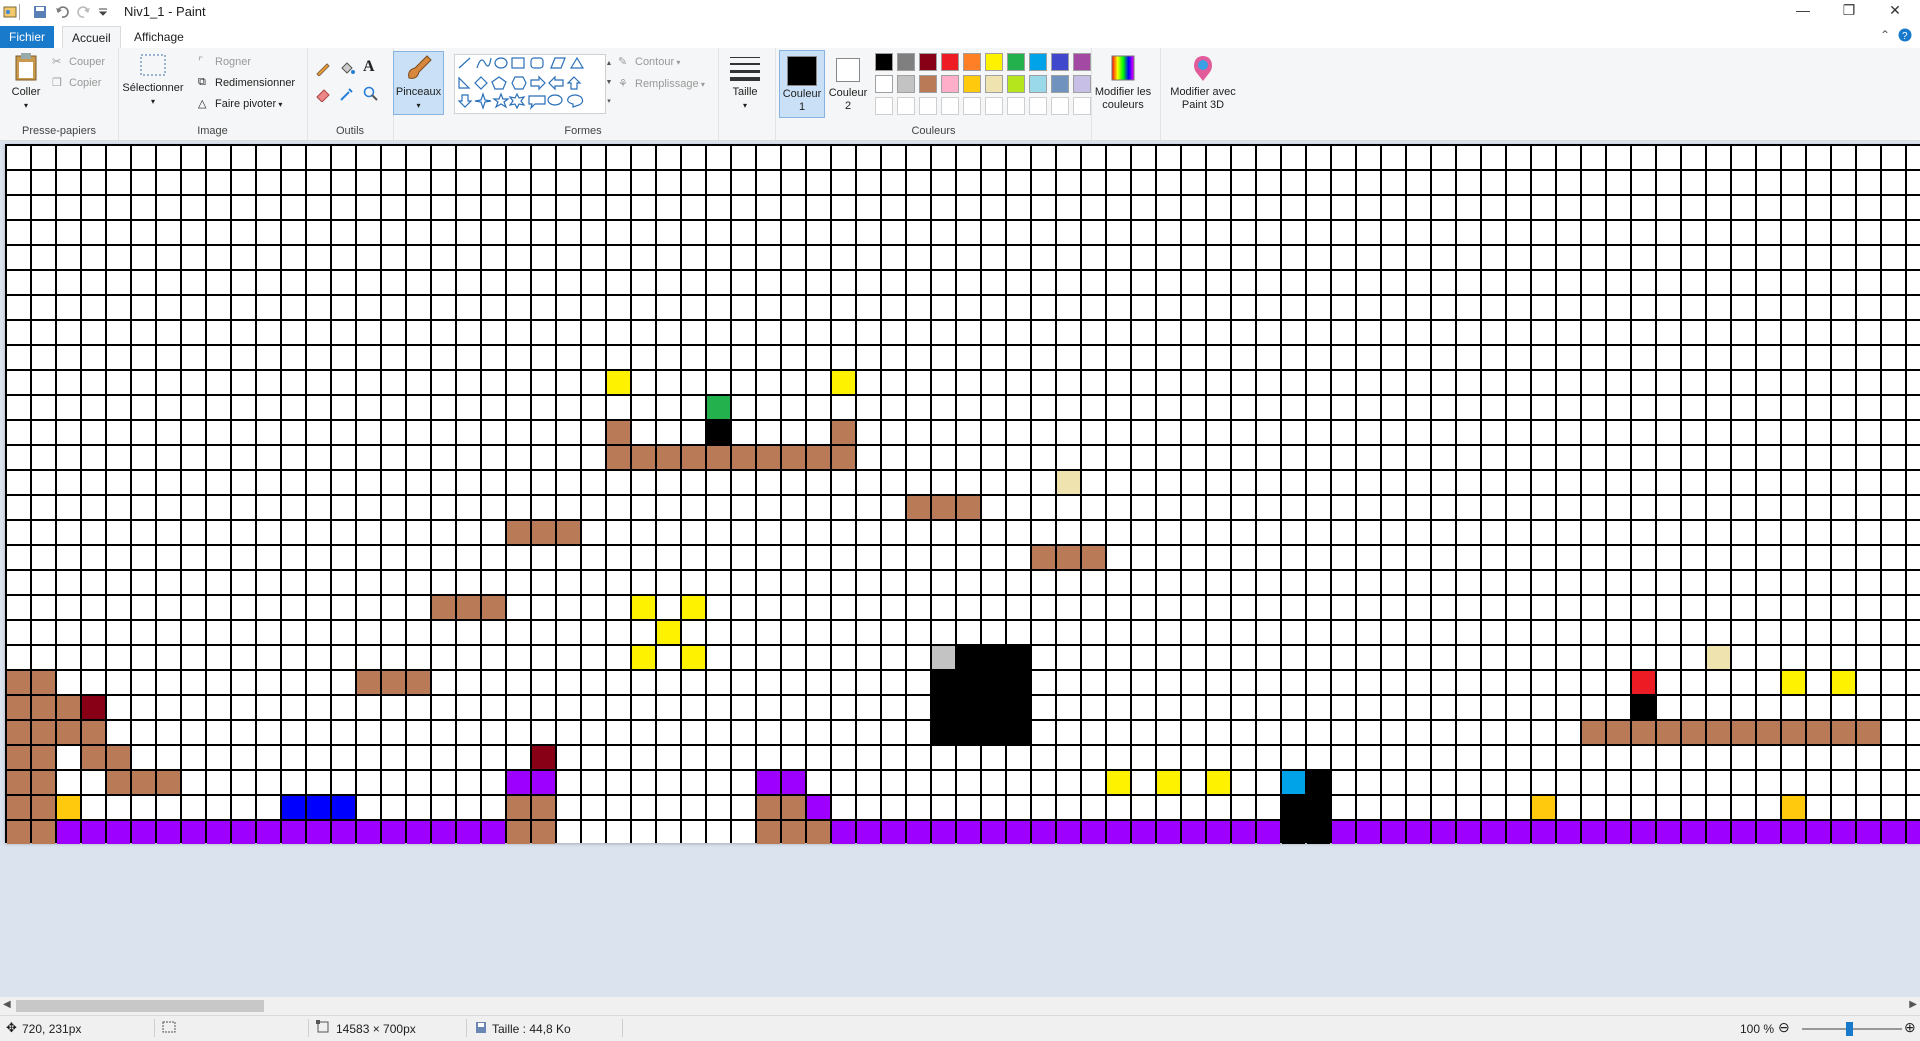 This screenshot has width=1920, height=1041. What do you see at coordinates (1910, 1027) in the screenshot?
I see `zoom-in-icon: ⊕` at bounding box center [1910, 1027].